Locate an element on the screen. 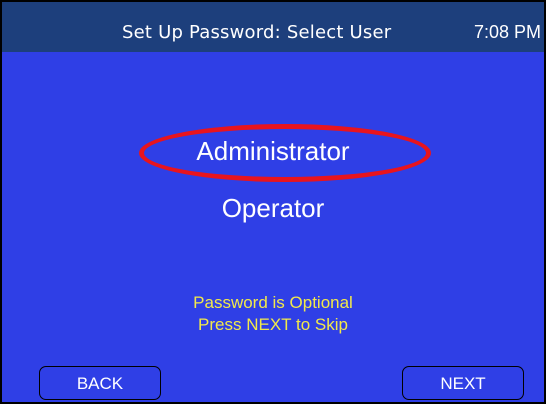  page-title: Set Up Password: Select User is located at coordinates (257, 32).